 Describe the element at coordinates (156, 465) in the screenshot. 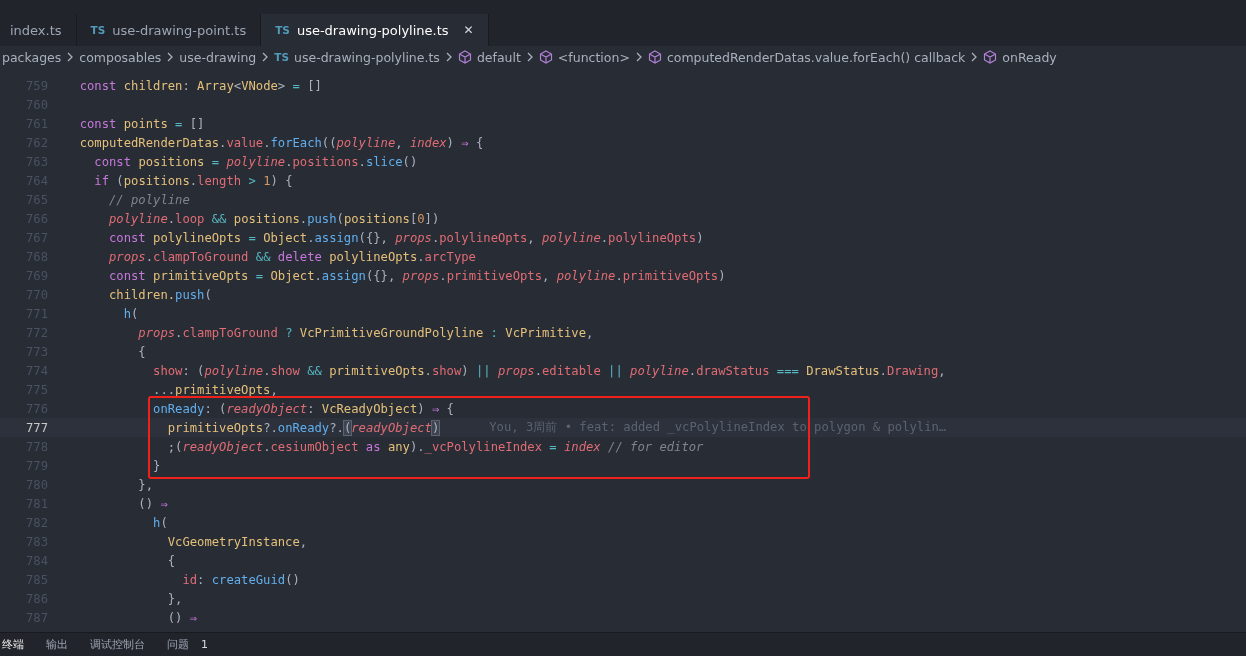

I see `code-line: }` at that location.